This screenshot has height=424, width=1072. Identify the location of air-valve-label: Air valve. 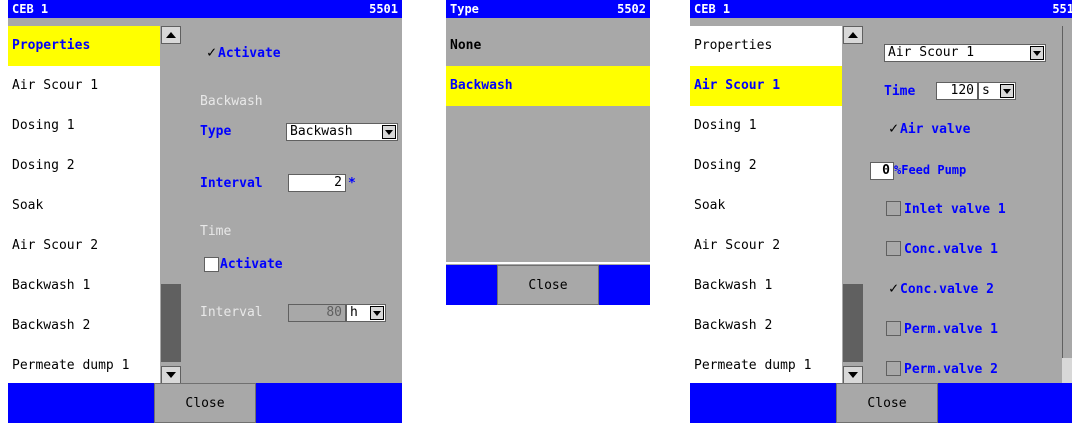
(935, 129).